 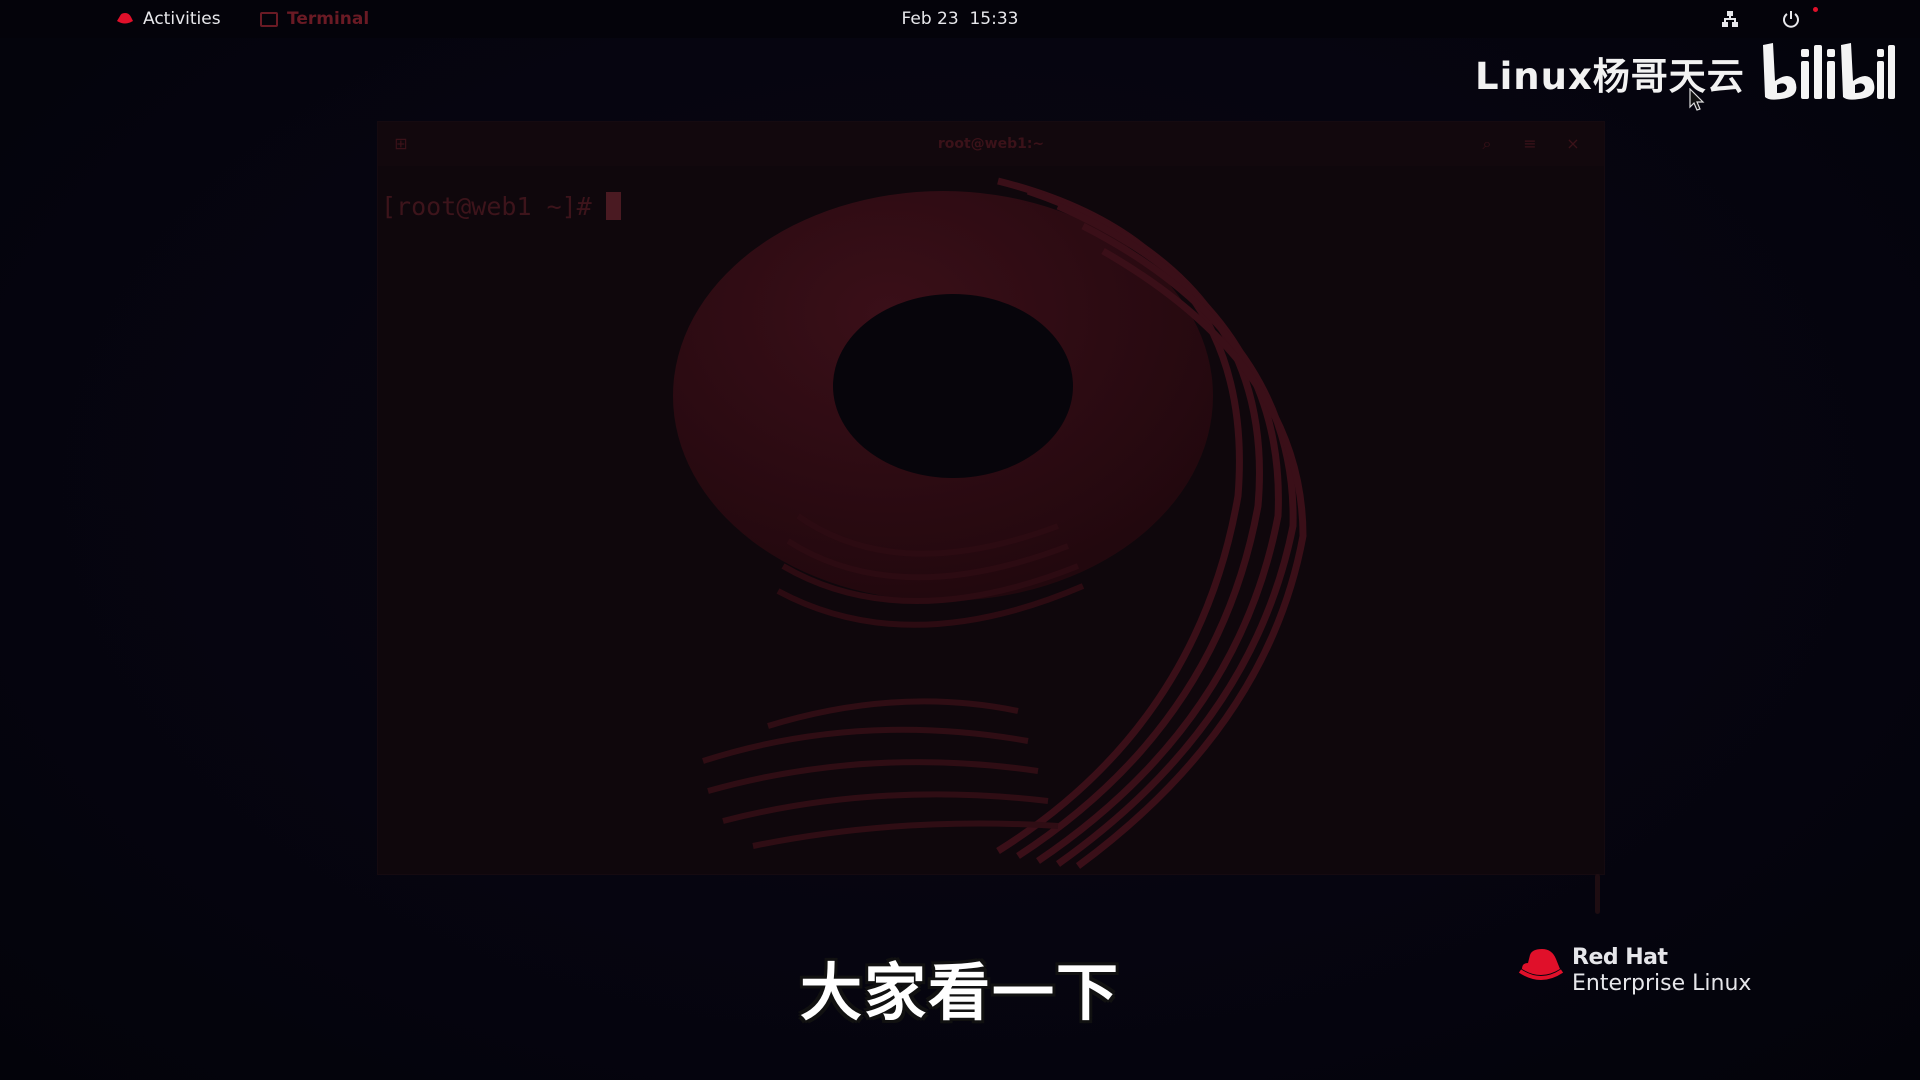 I want to click on redhat-logo-icon, so click(x=1541, y=964).